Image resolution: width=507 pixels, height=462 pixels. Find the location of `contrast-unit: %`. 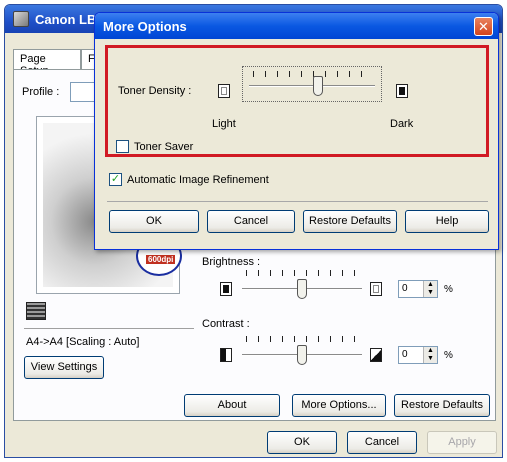

contrast-unit: % is located at coordinates (448, 355).